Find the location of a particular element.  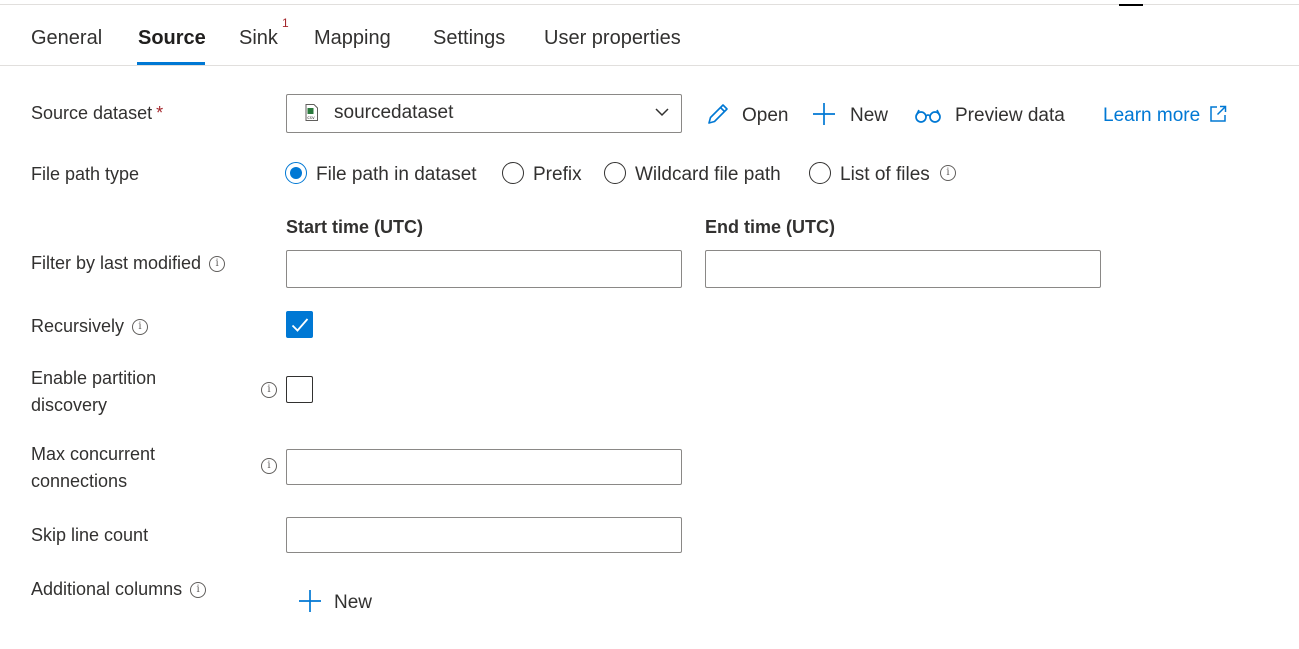

checkmark-icon is located at coordinates (300, 325).